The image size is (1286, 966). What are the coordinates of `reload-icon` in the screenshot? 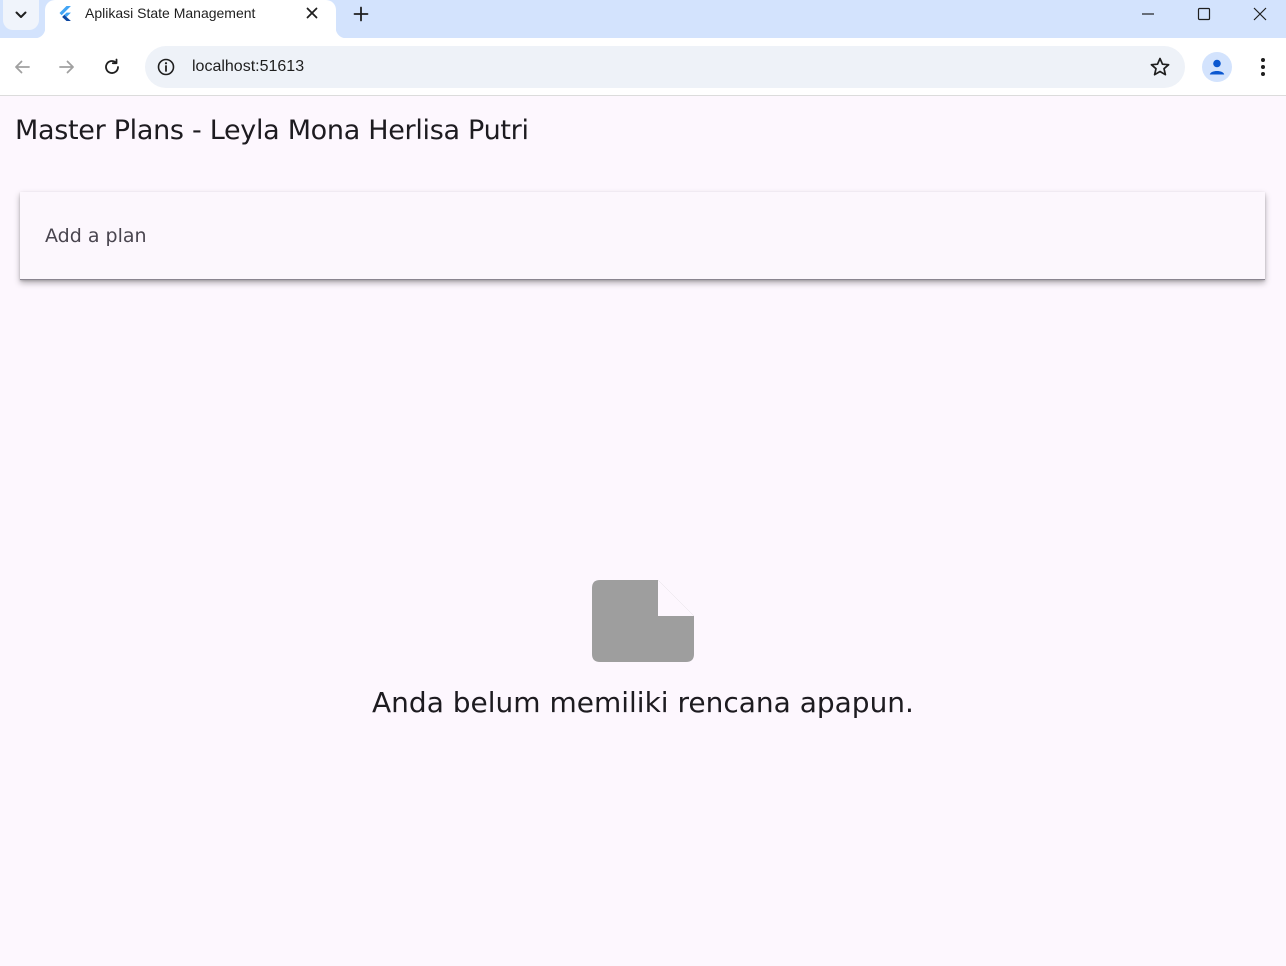 It's located at (112, 66).